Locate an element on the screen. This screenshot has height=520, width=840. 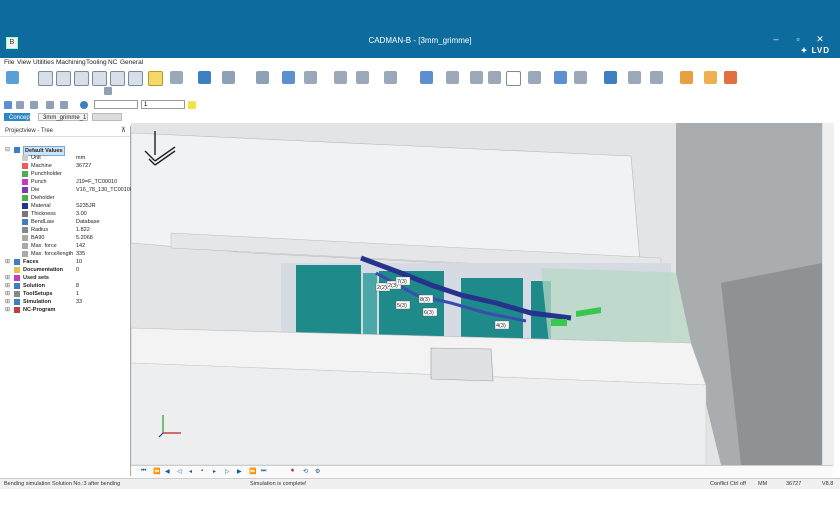
panel-title: Projectview - Tree is located at coordinates (29, 131).